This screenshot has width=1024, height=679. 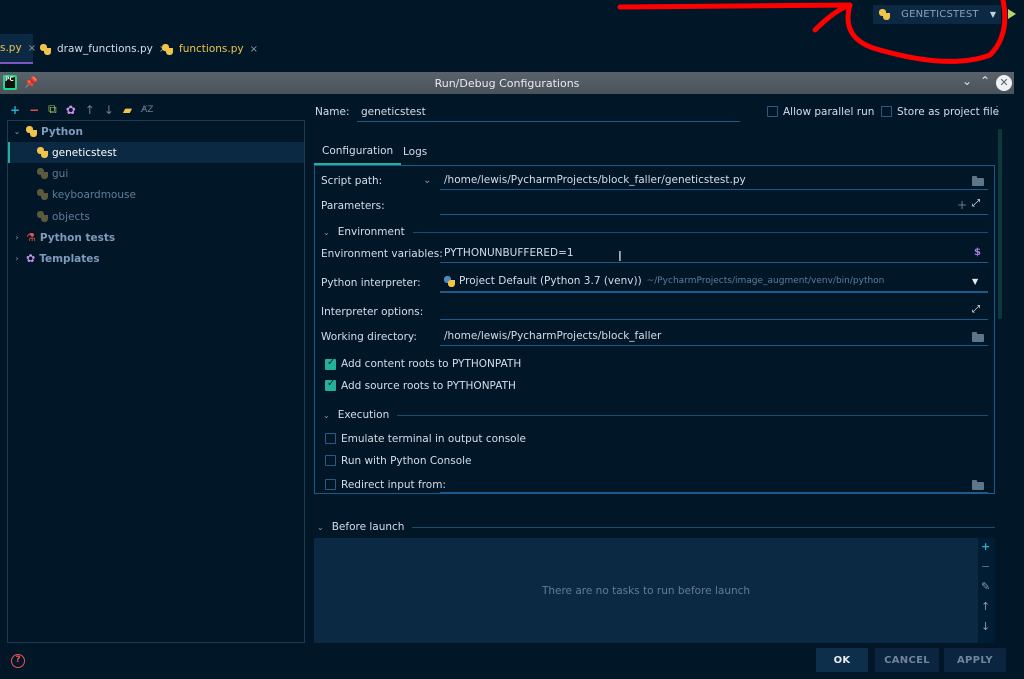 What do you see at coordinates (52, 109) in the screenshot?
I see `copy-icon: ⧉` at bounding box center [52, 109].